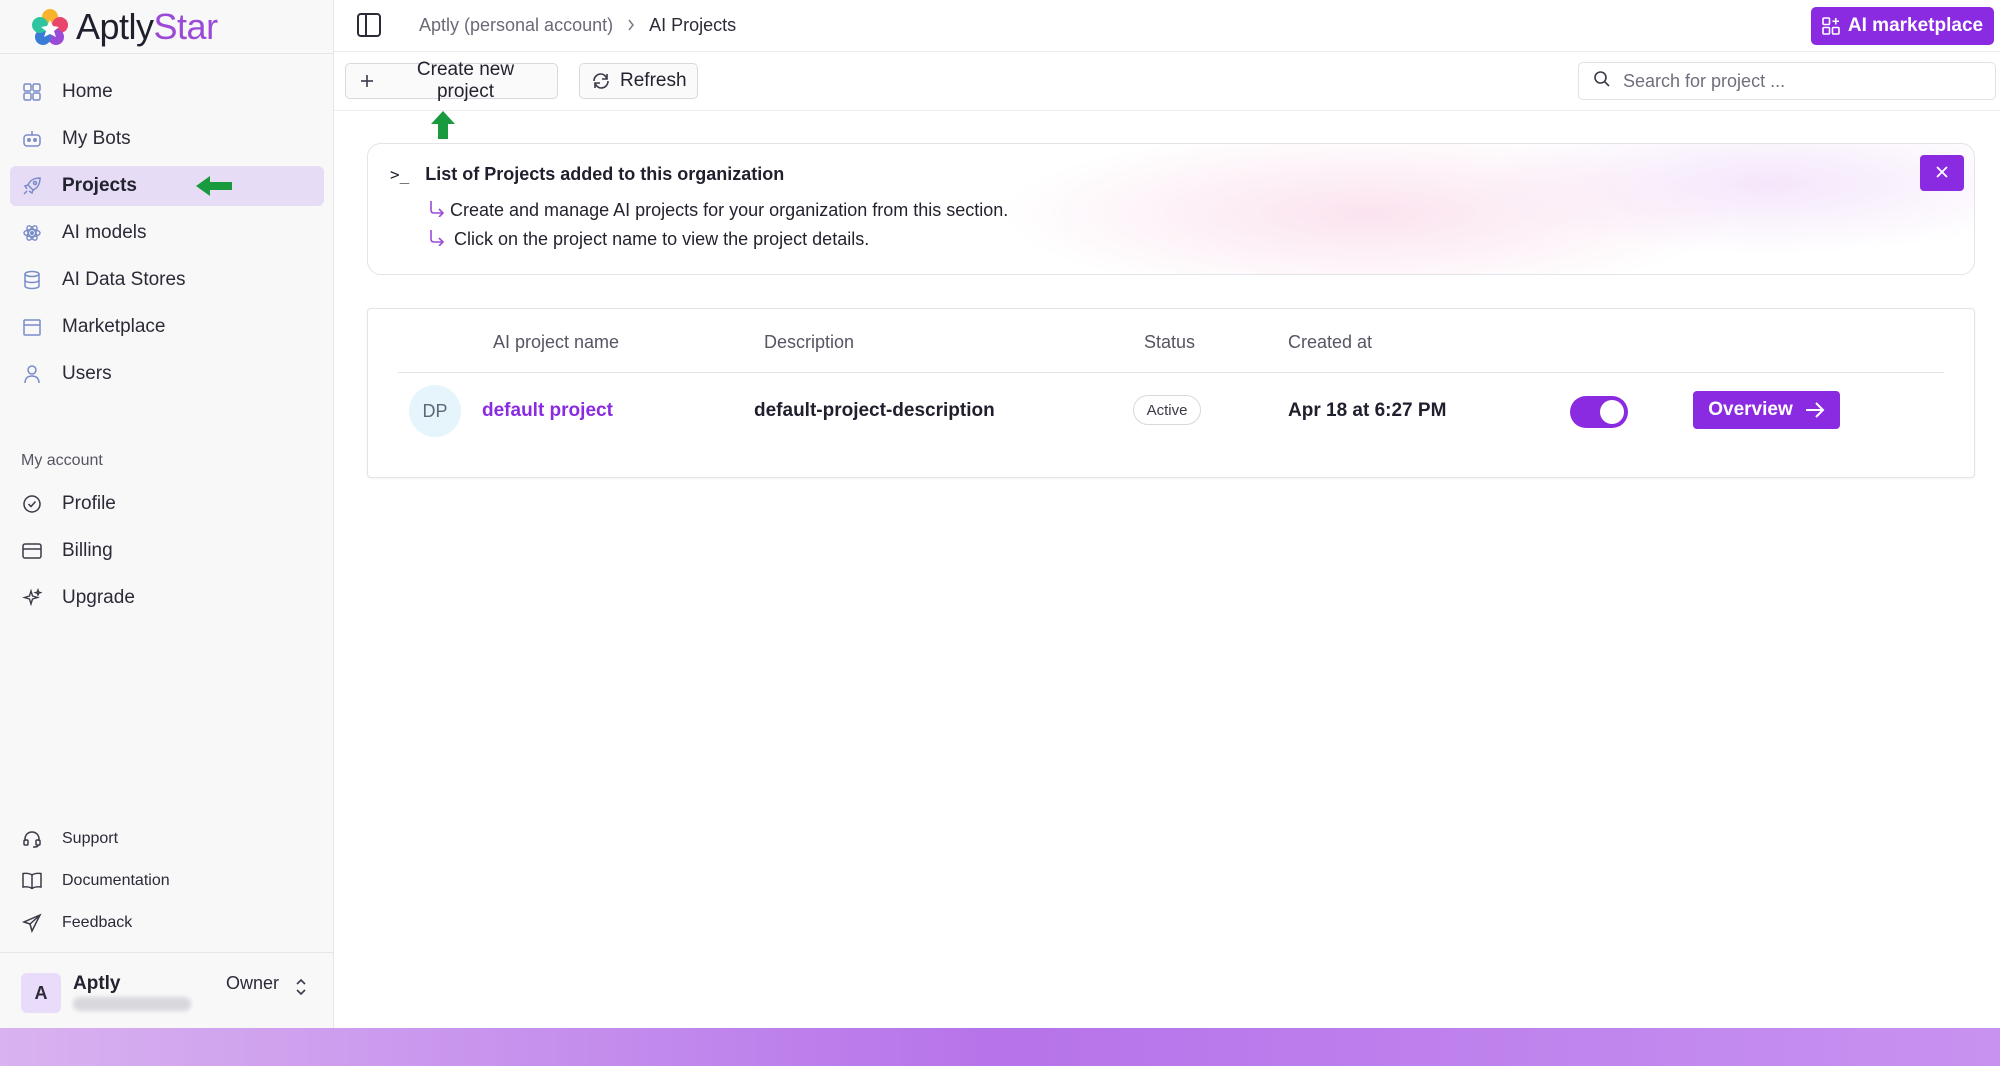 The height and width of the screenshot is (1066, 2000). Describe the element at coordinates (96, 138) in the screenshot. I see `sidebar-item-label: My Bots` at that location.